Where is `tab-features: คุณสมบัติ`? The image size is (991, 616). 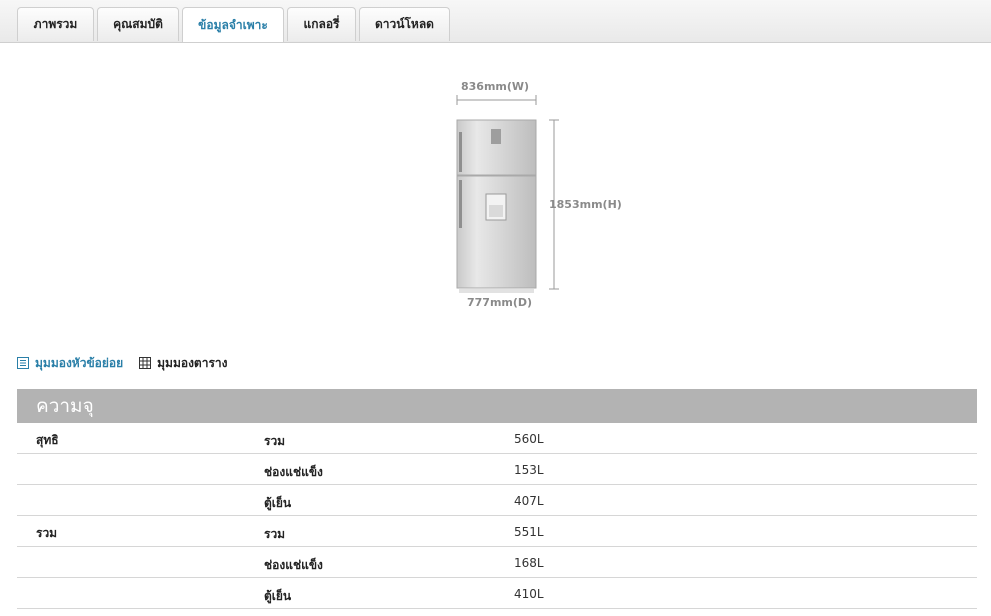 tab-features: คุณสมบัติ is located at coordinates (138, 24).